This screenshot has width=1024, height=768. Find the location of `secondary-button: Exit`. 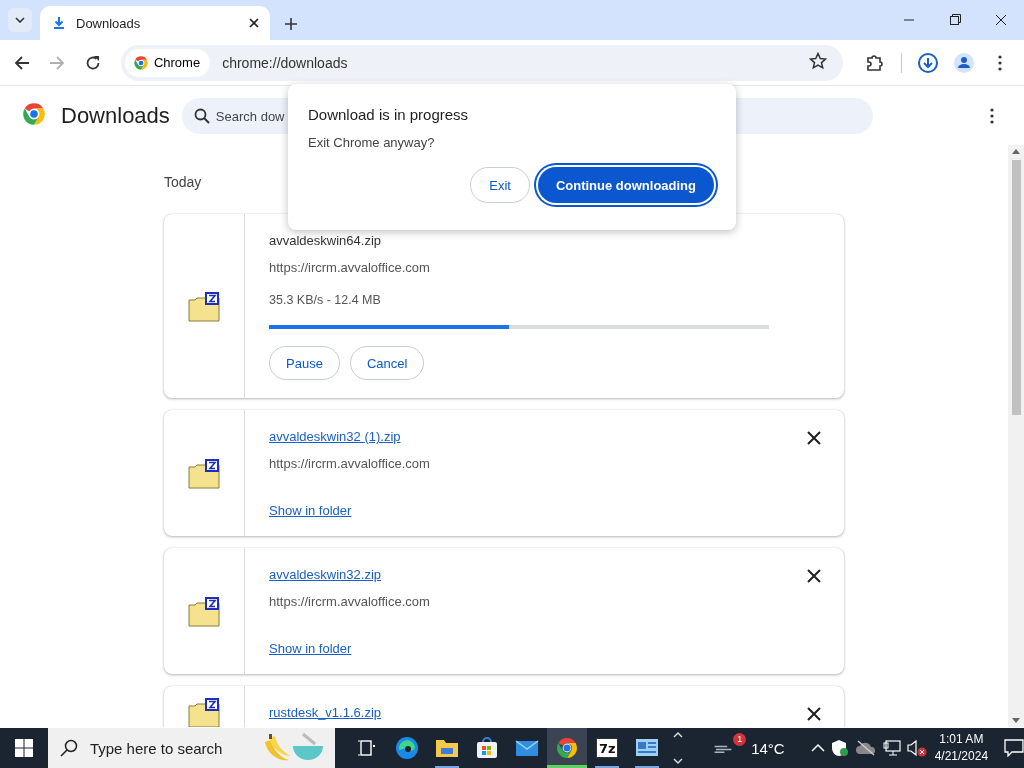

secondary-button: Exit is located at coordinates (500, 185).